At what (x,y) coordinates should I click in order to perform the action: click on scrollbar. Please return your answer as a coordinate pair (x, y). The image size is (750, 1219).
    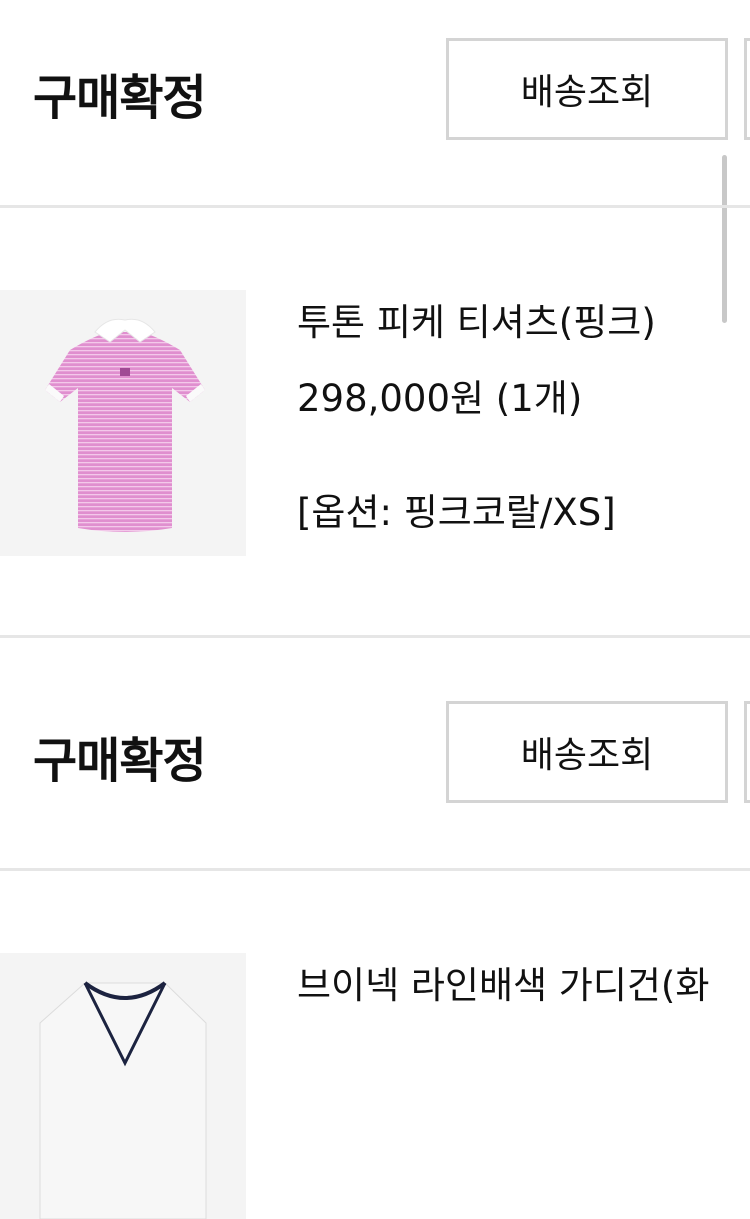
    Looking at the image, I should click on (724, 239).